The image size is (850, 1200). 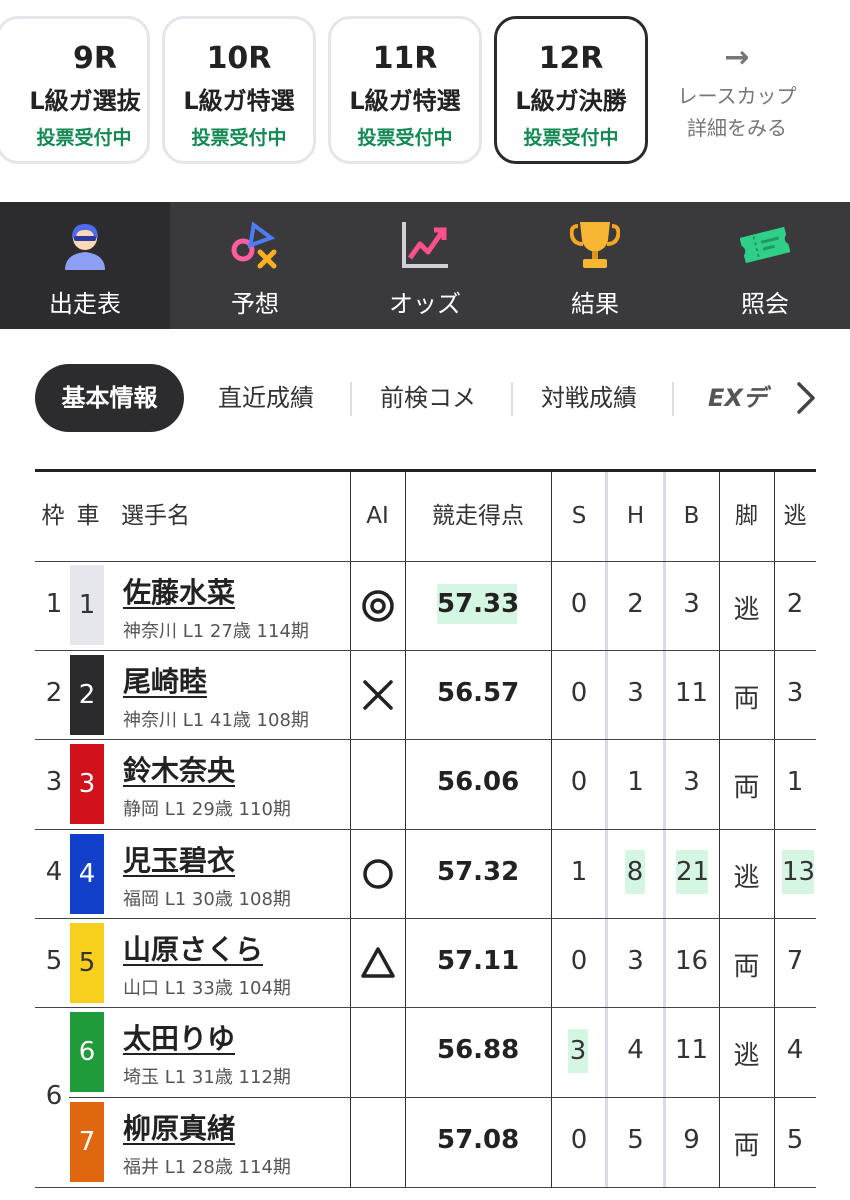 What do you see at coordinates (109, 398) in the screenshot?
I see `tab-basic-info: 基本情報` at bounding box center [109, 398].